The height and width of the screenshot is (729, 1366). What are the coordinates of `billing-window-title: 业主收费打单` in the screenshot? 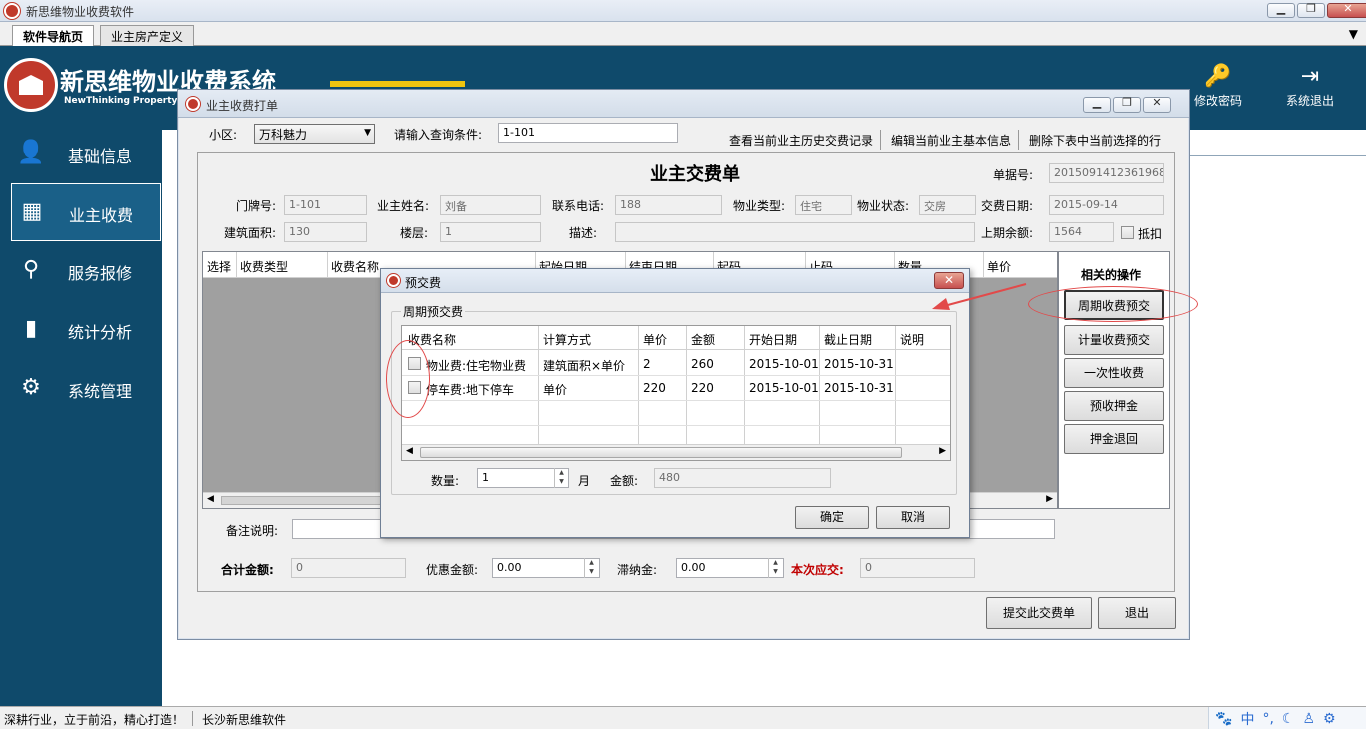 It's located at (242, 106).